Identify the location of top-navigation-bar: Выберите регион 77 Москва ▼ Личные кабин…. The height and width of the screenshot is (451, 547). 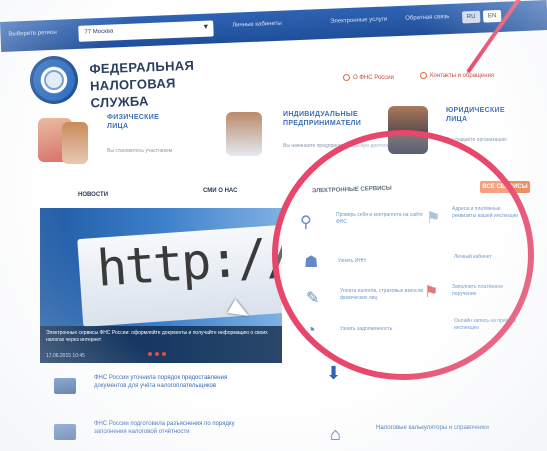
(273, 26).